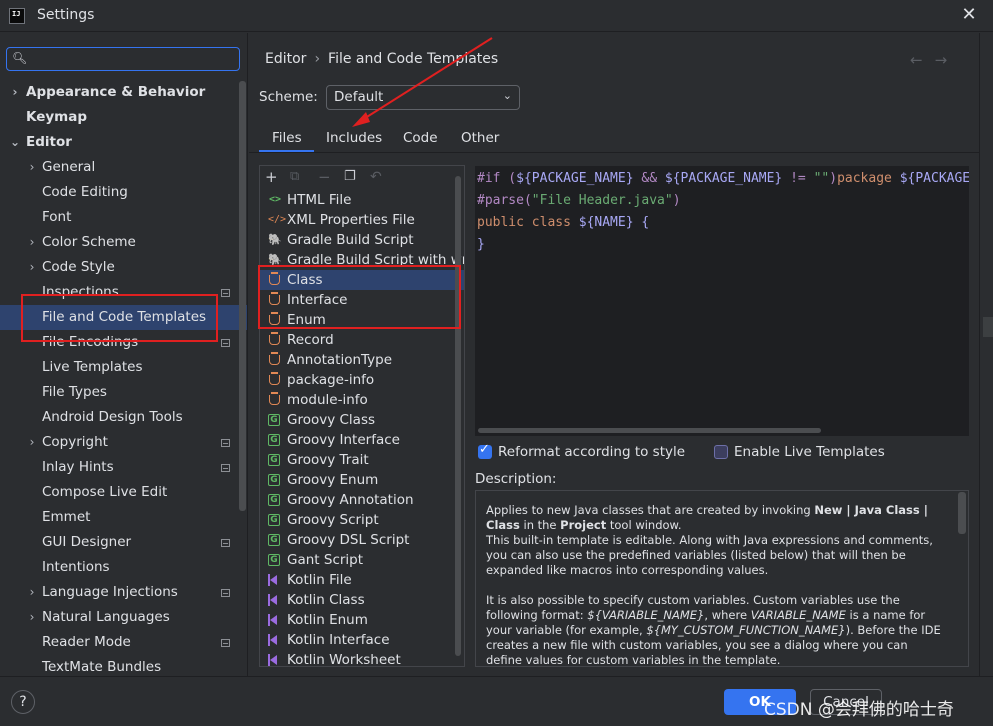 The image size is (993, 726). I want to click on code-token: ${PACKAGE_NAME};#end, so click(934, 178).